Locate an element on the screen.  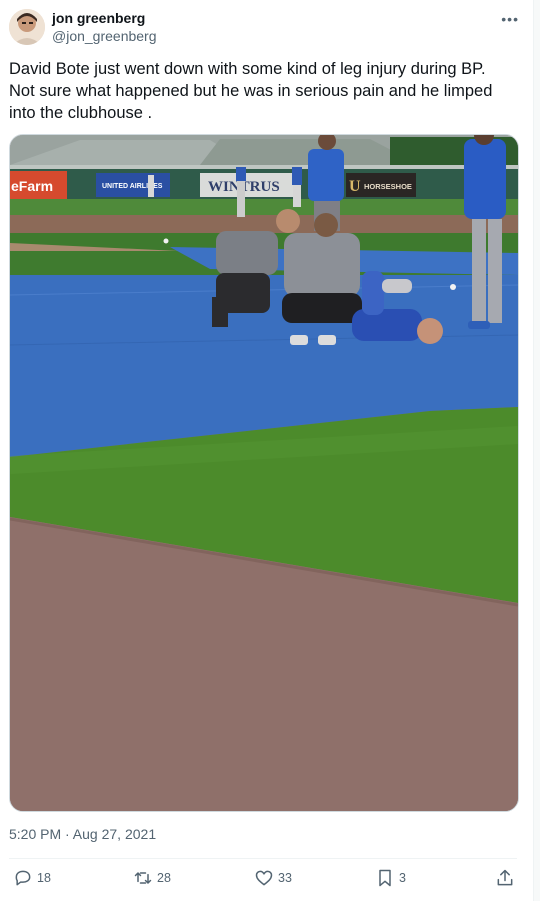
like-count: 33 is located at coordinates (285, 878).